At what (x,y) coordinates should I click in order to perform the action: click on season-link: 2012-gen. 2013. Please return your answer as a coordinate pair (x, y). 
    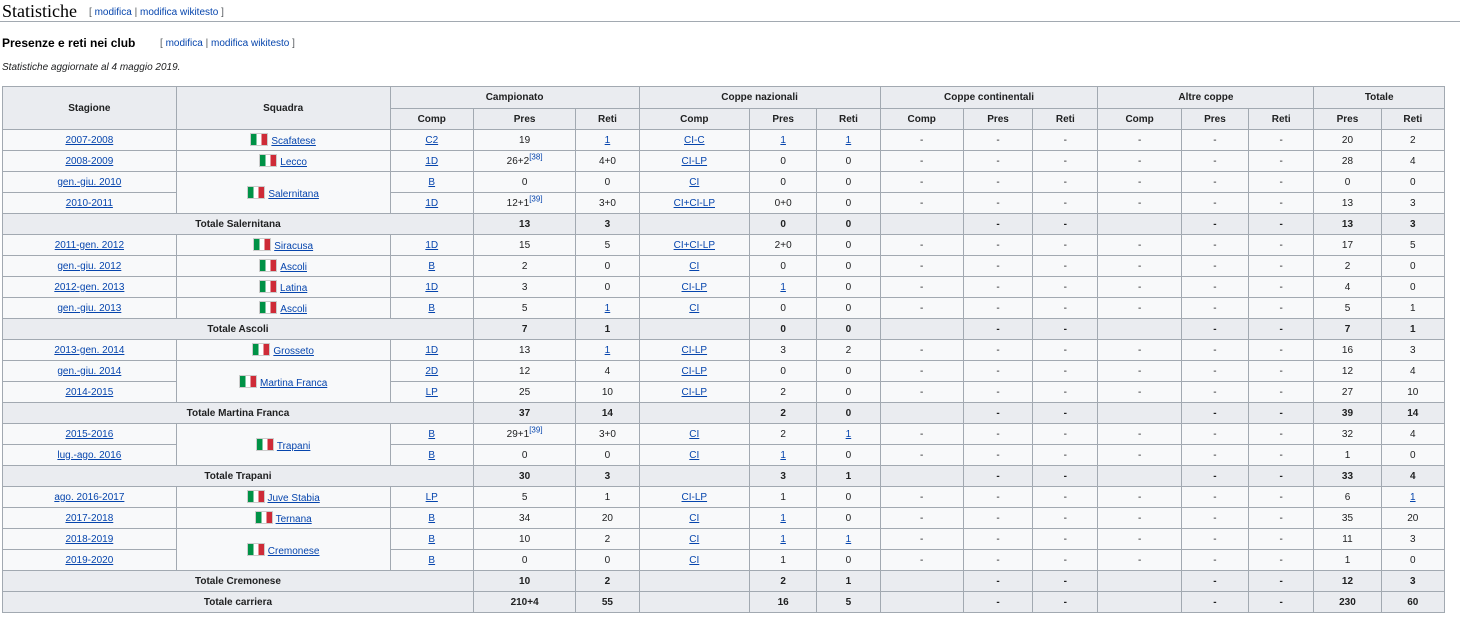
    Looking at the image, I should click on (89, 287).